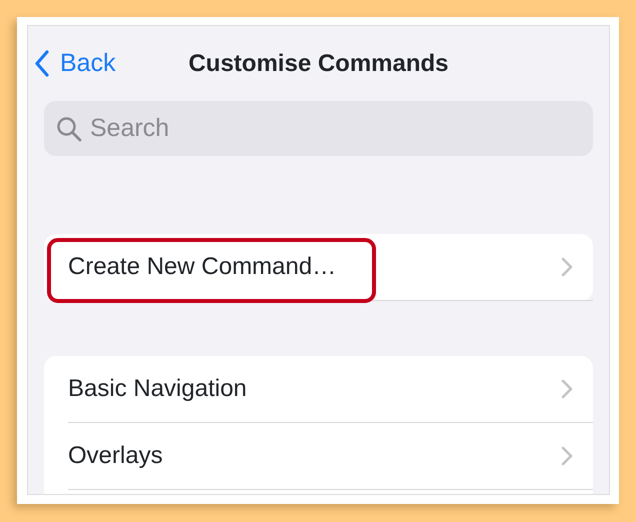 Image resolution: width=636 pixels, height=522 pixels. I want to click on search-field: Search, so click(318, 128).